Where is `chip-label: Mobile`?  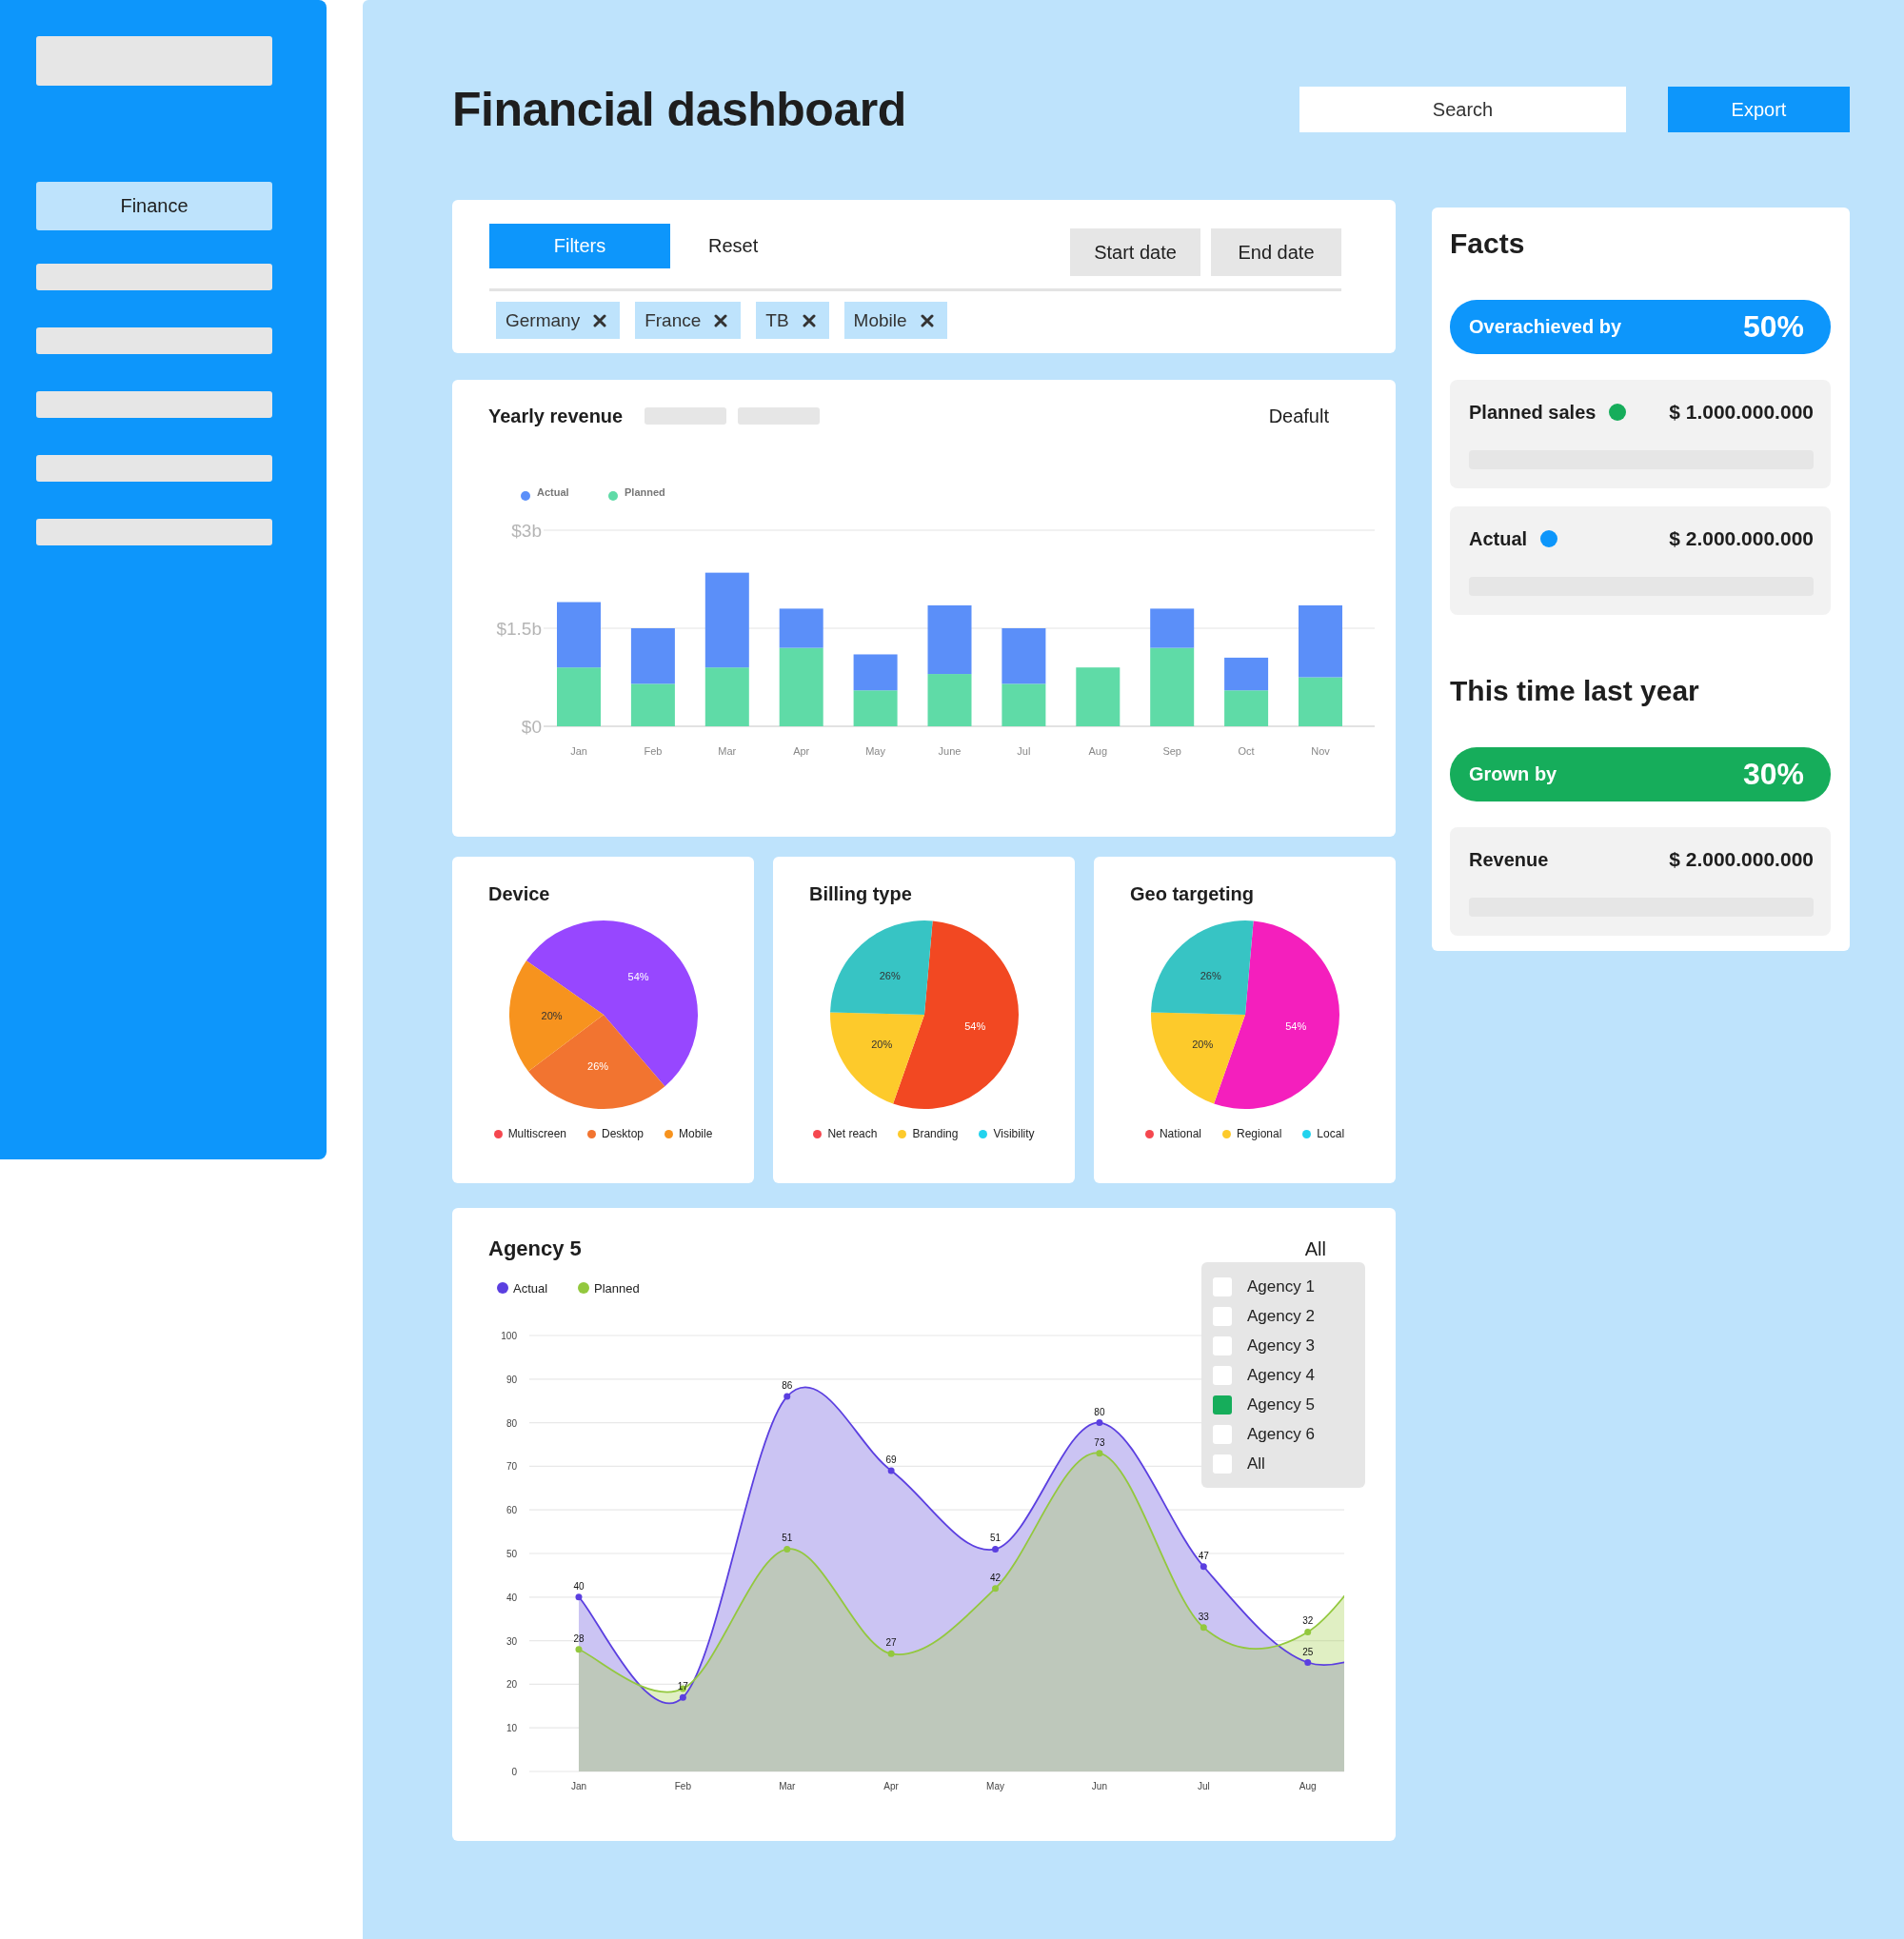 chip-label: Mobile is located at coordinates (880, 320).